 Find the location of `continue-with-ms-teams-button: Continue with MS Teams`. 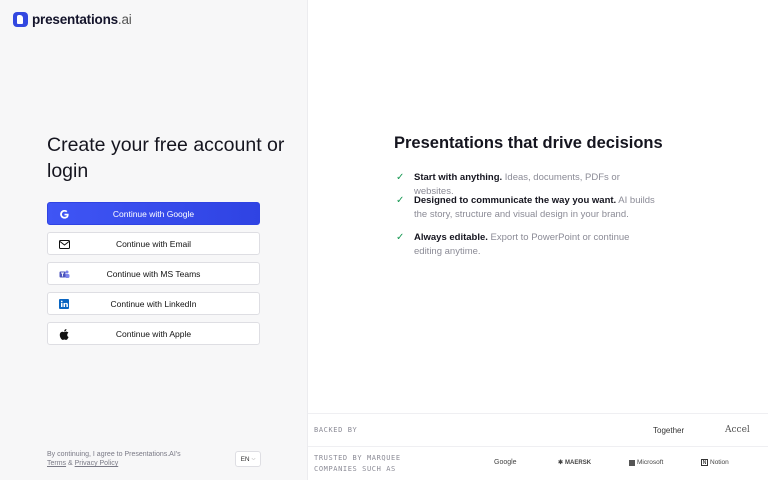

continue-with-ms-teams-button: Continue with MS Teams is located at coordinates (153, 273).